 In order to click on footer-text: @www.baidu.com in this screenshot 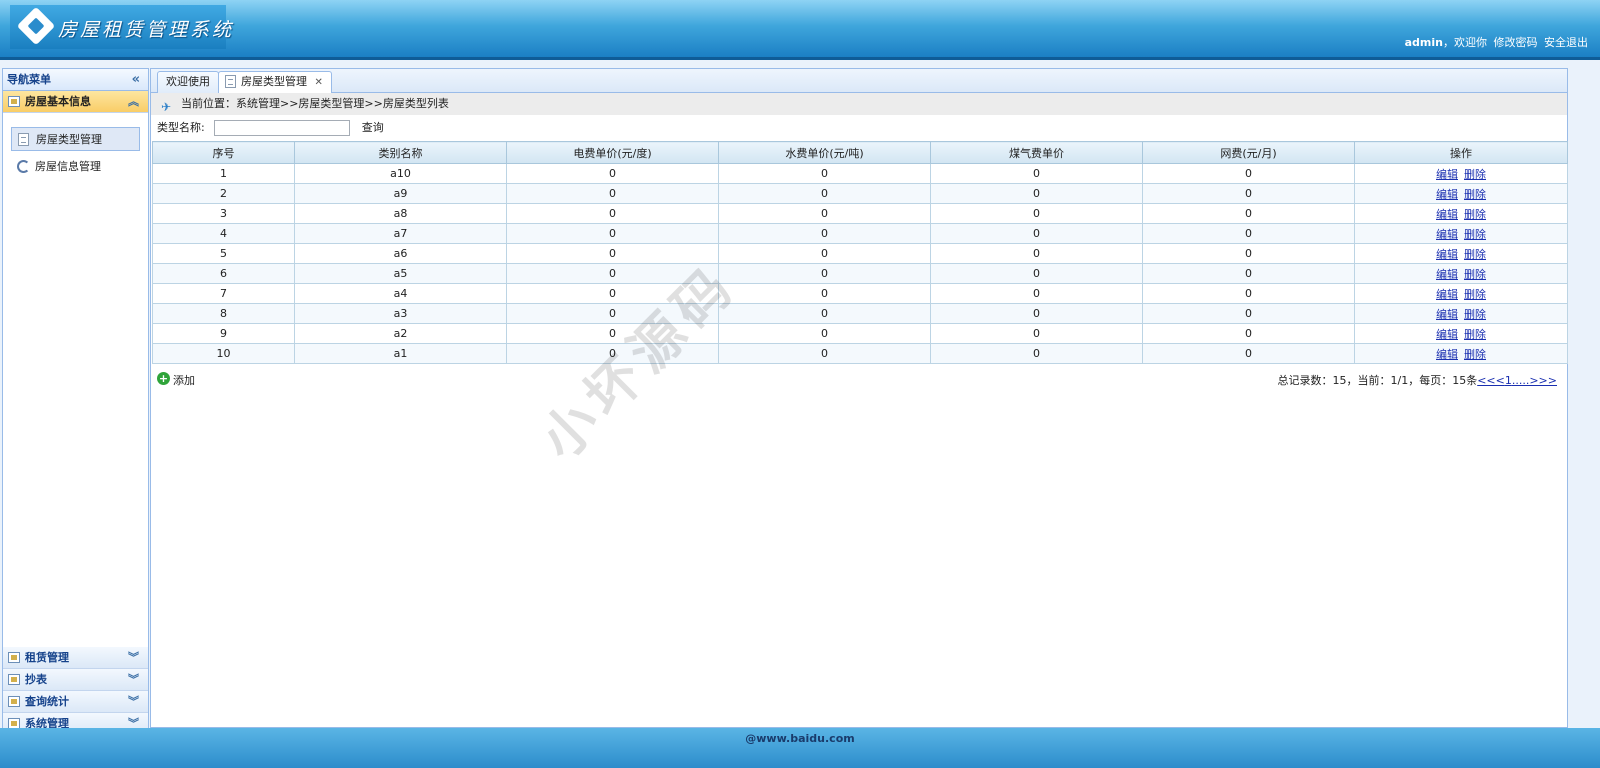, I will do `click(800, 738)`.